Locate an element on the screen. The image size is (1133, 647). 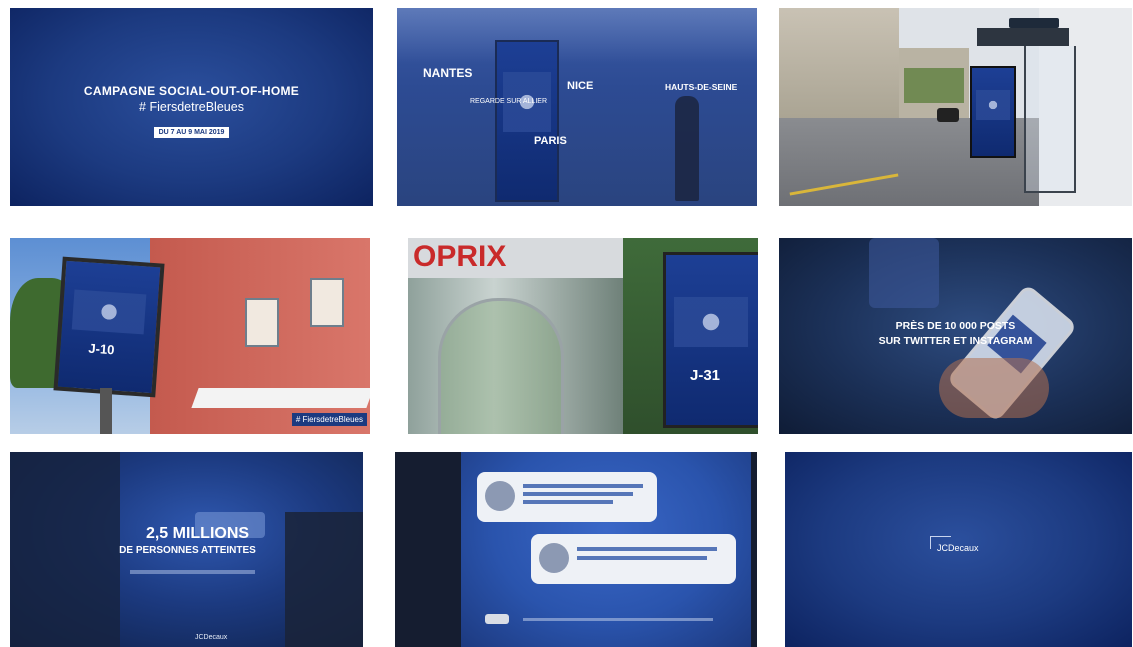
campaign-hashtag: # FiersdetreBleues is located at coordinates (191, 107).